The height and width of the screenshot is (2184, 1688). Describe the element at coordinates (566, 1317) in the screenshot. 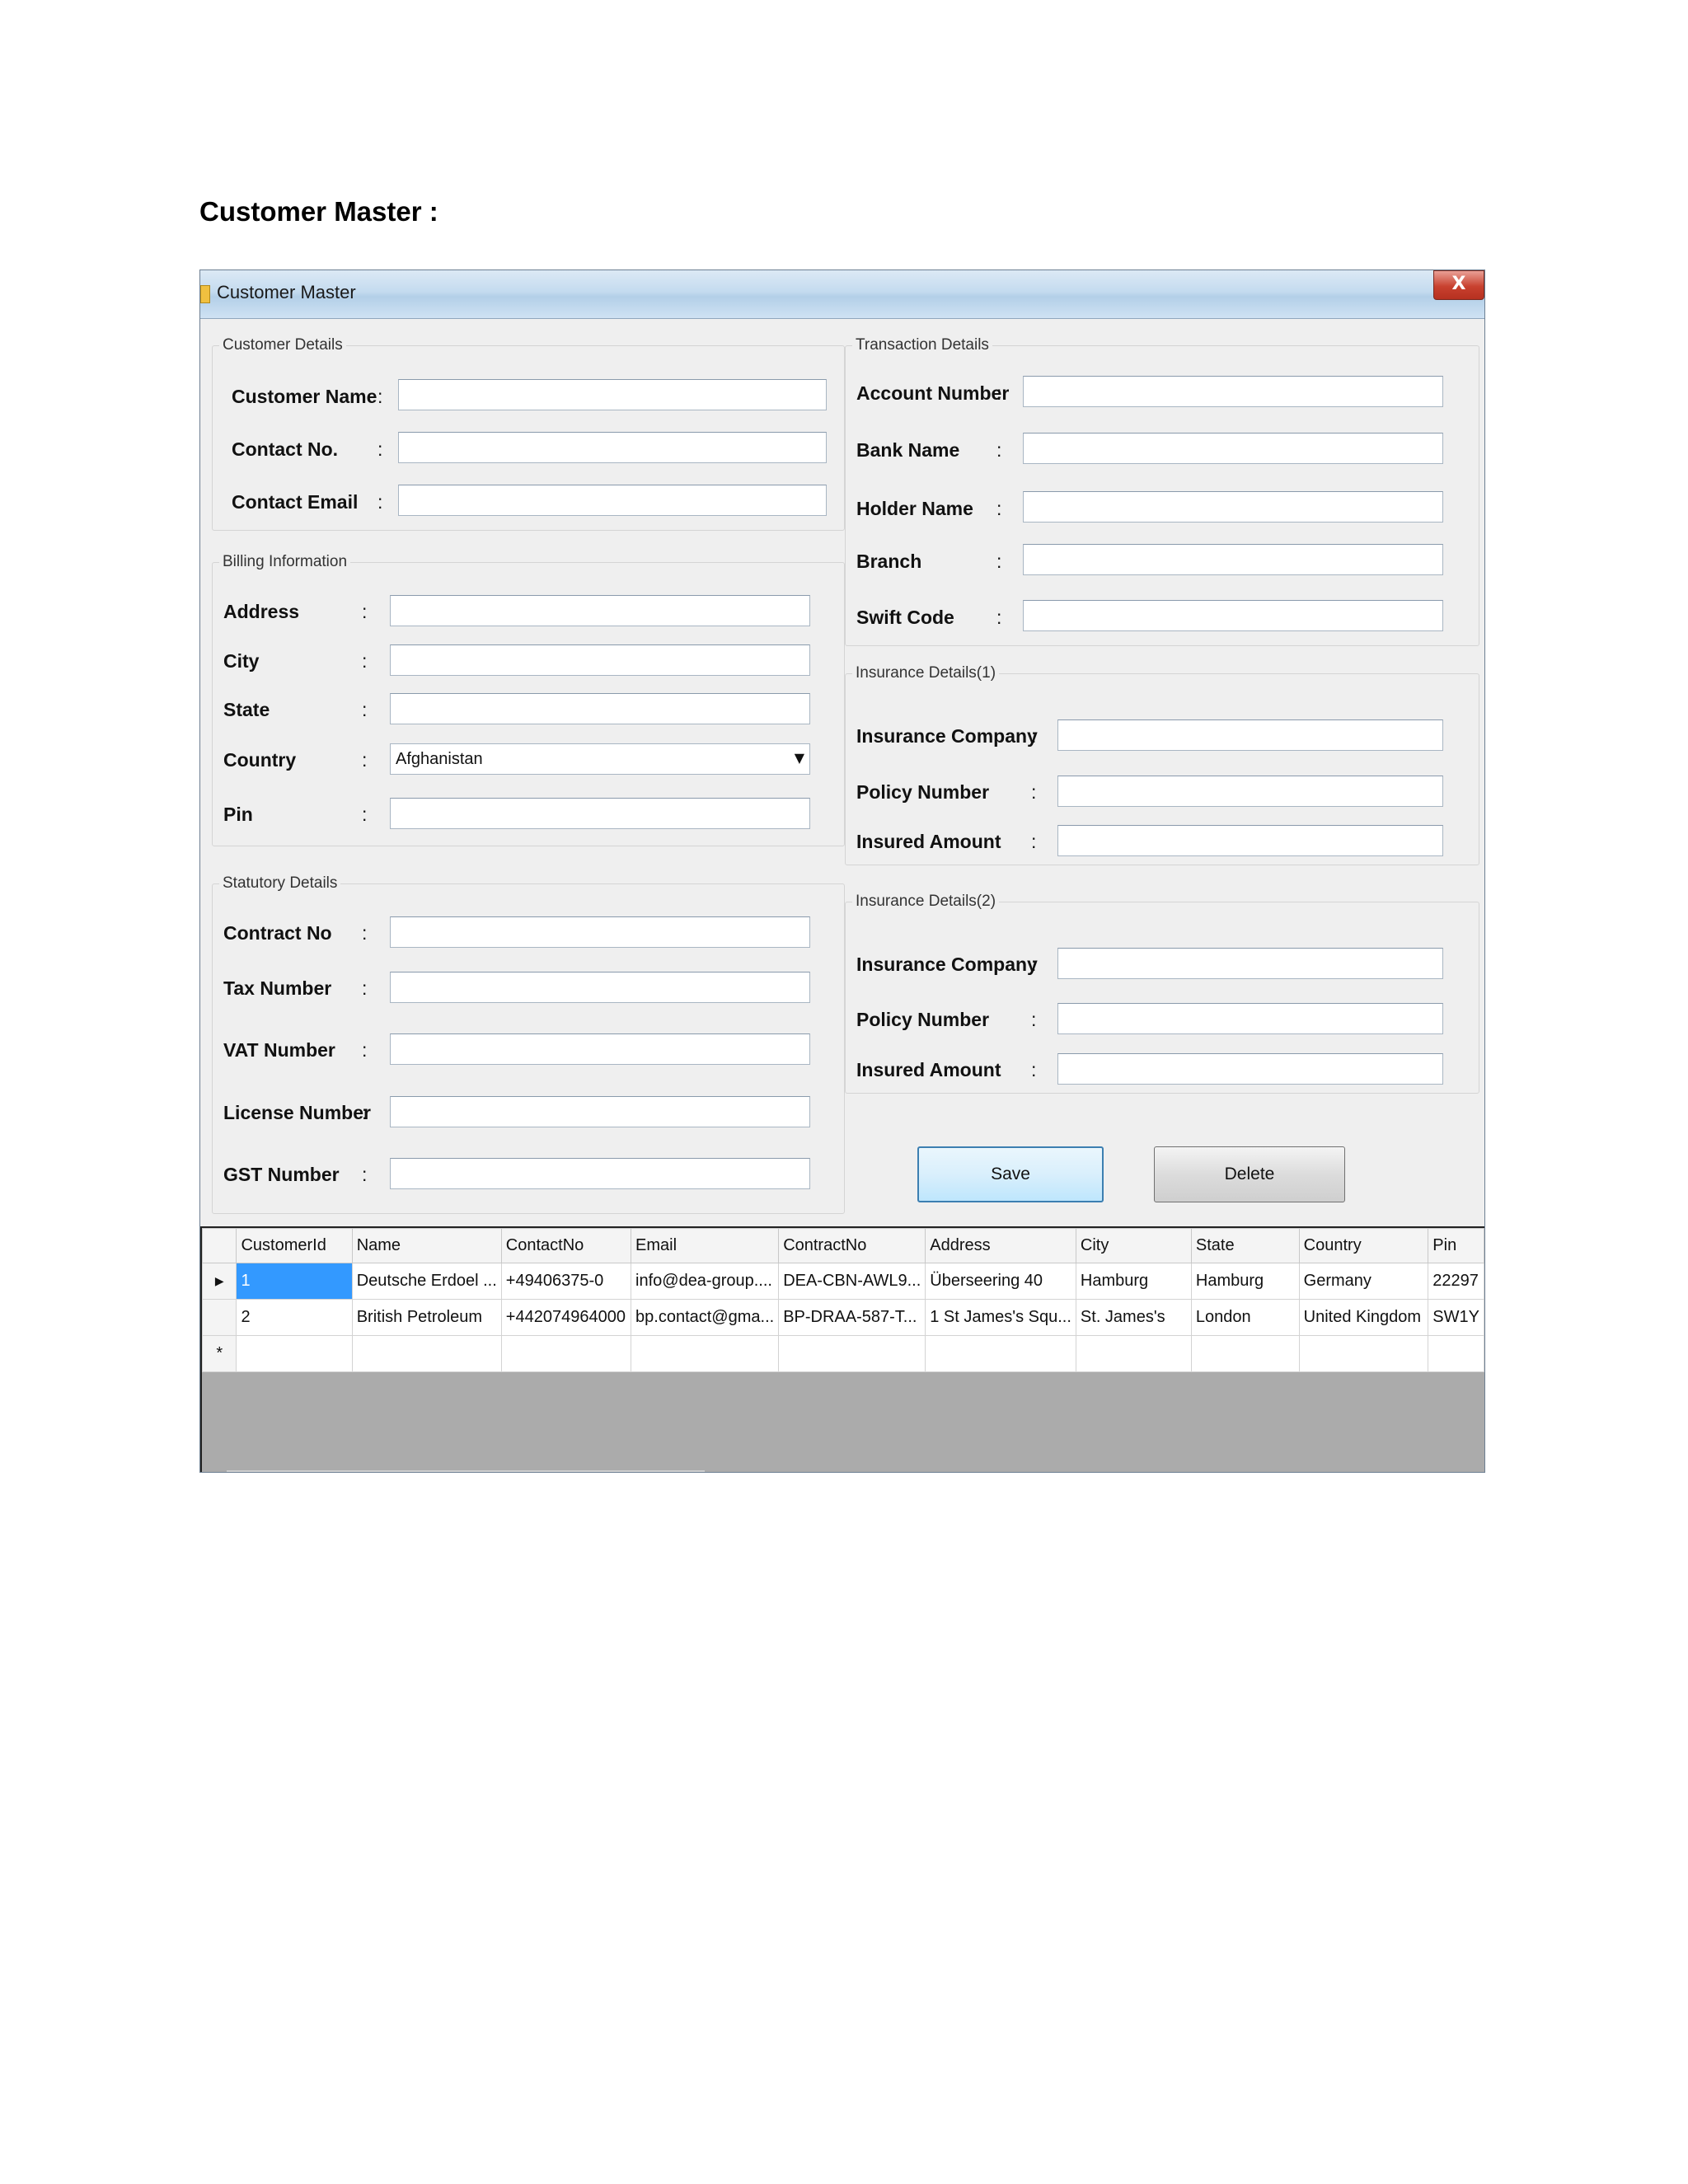

I see `table-cell: +442074964000` at that location.